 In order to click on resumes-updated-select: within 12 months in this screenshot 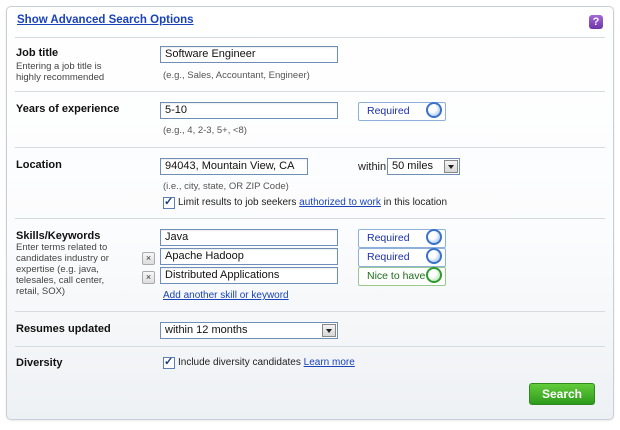, I will do `click(249, 330)`.